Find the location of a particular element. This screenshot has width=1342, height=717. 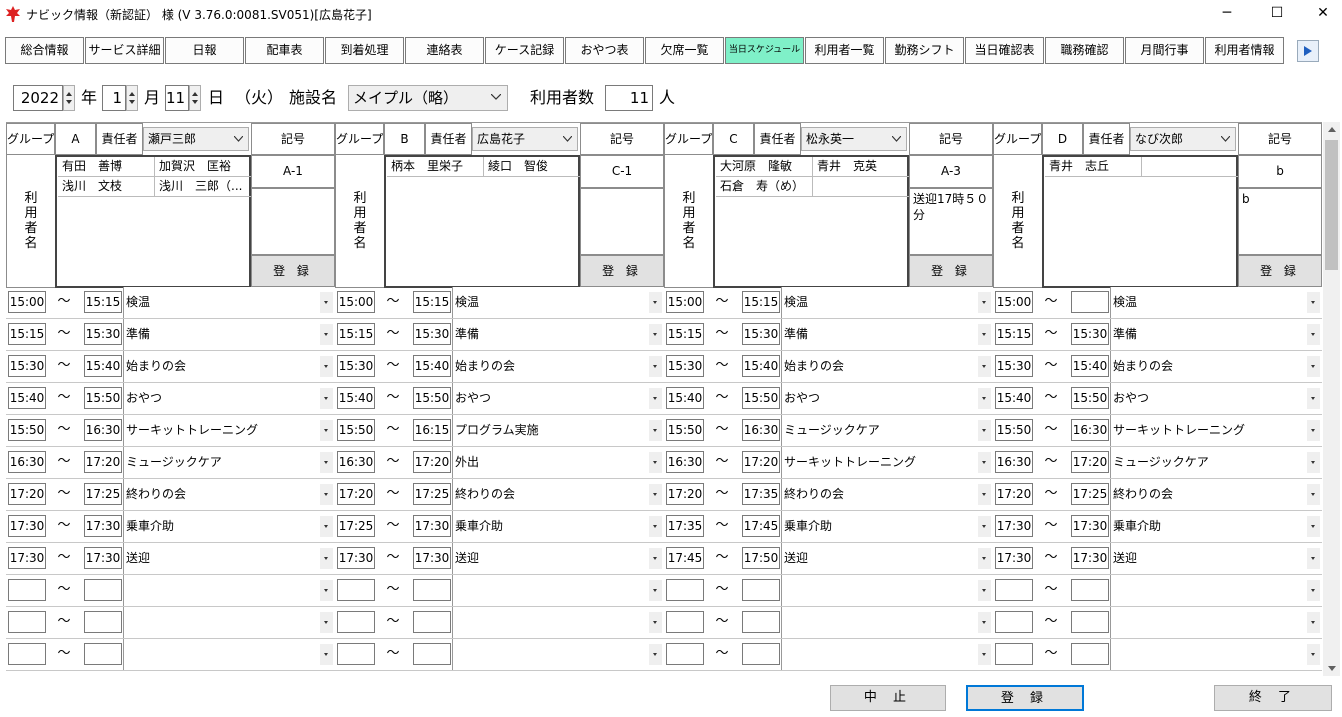

users-count-input: 11 is located at coordinates (629, 98).